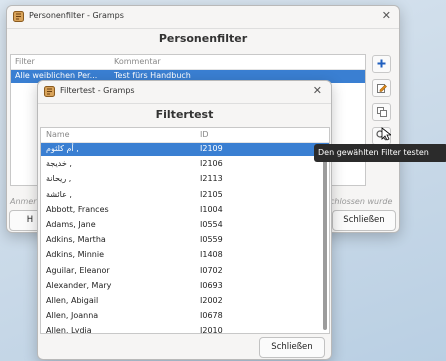 The image size is (446, 361). What do you see at coordinates (211, 270) in the screenshot?
I see `result-id: I0702` at bounding box center [211, 270].